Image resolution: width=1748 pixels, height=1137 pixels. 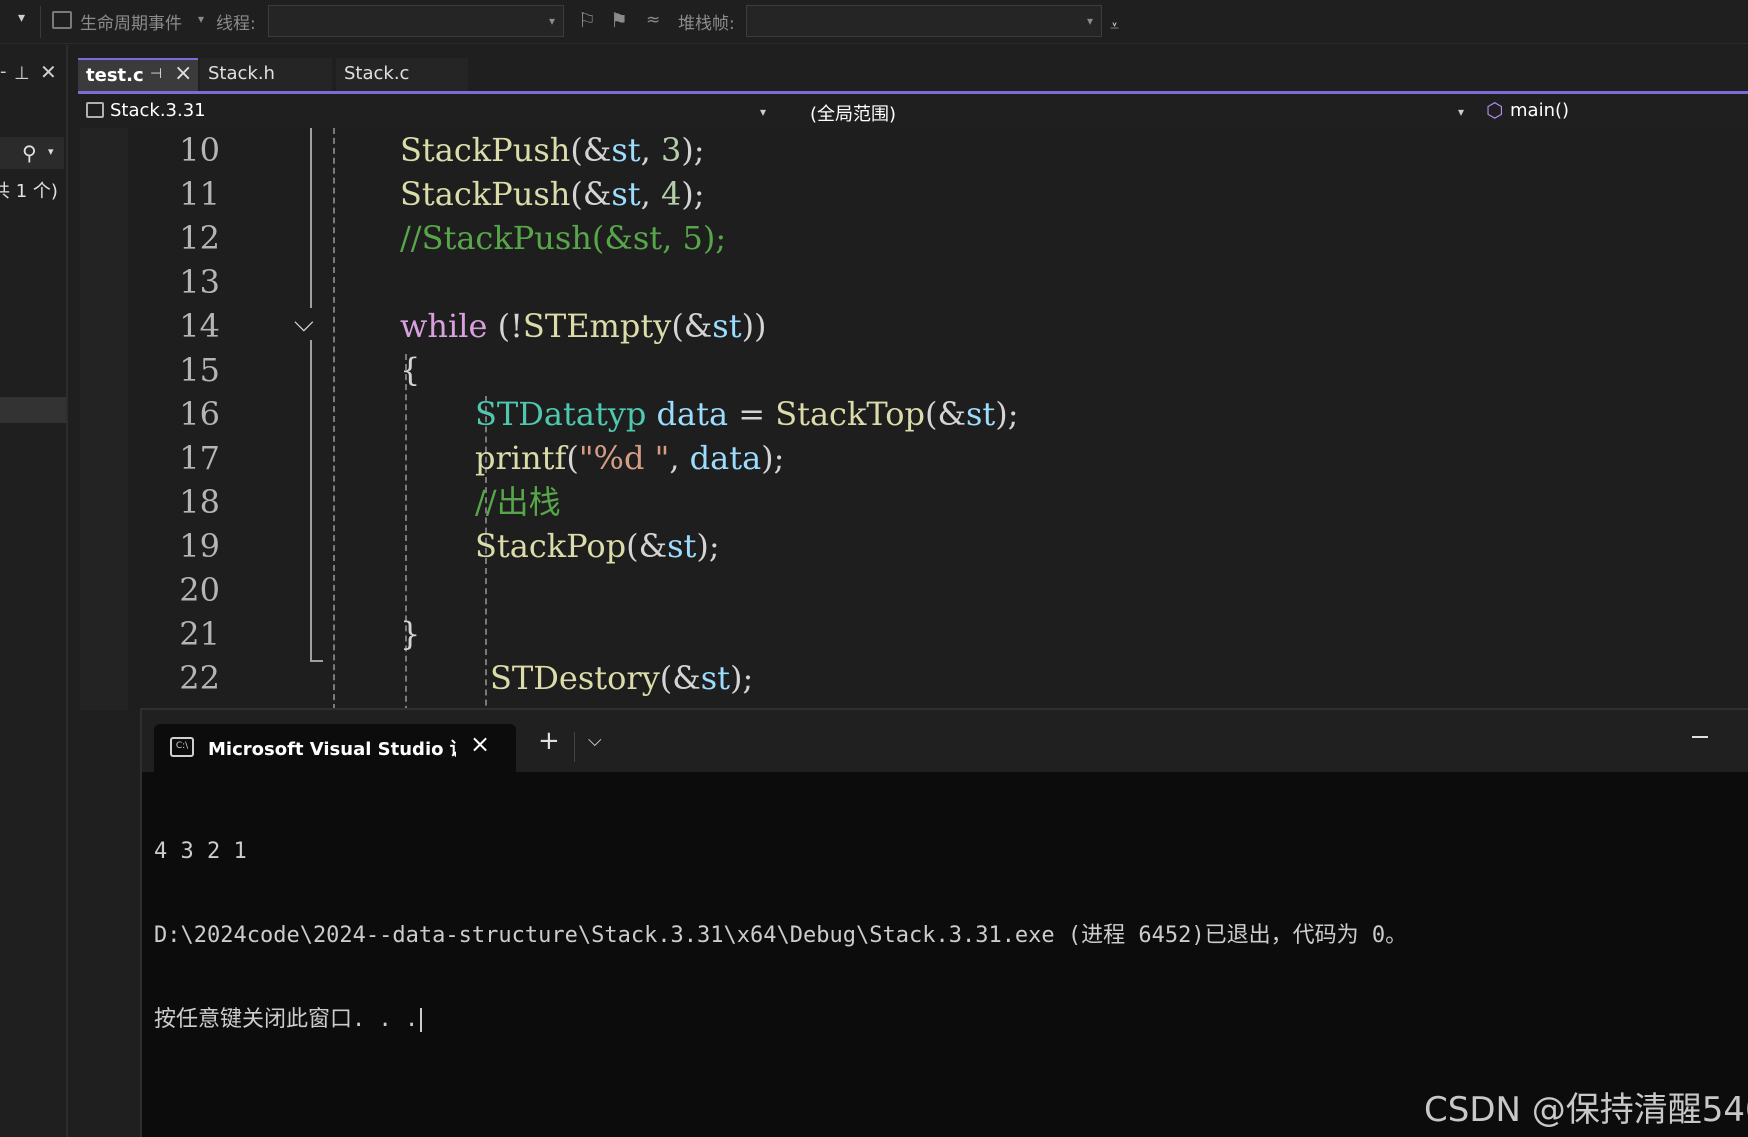 What do you see at coordinates (48, 72) in the screenshot?
I see `close-icon: ✕` at bounding box center [48, 72].